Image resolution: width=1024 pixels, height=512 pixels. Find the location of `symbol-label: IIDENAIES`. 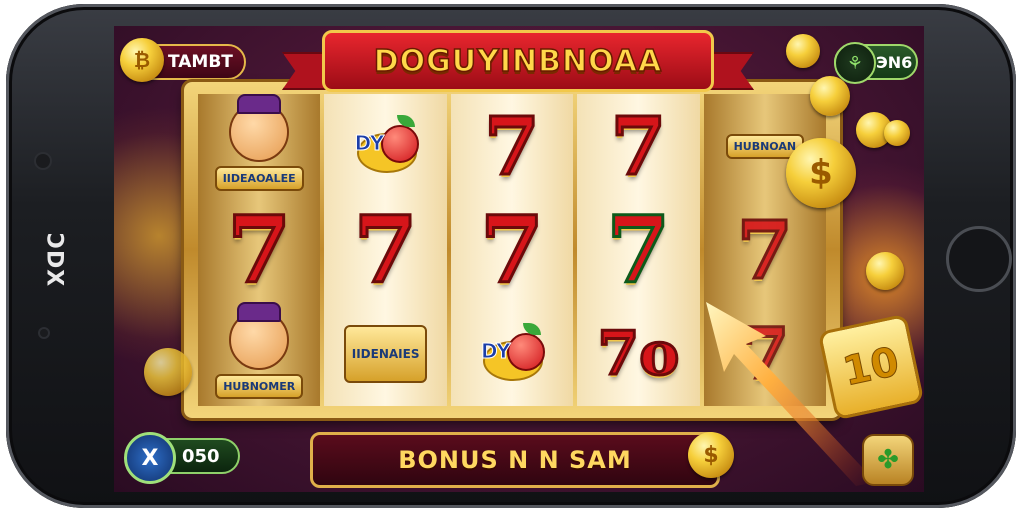

symbol-label: IIDENAIES is located at coordinates (385, 354).